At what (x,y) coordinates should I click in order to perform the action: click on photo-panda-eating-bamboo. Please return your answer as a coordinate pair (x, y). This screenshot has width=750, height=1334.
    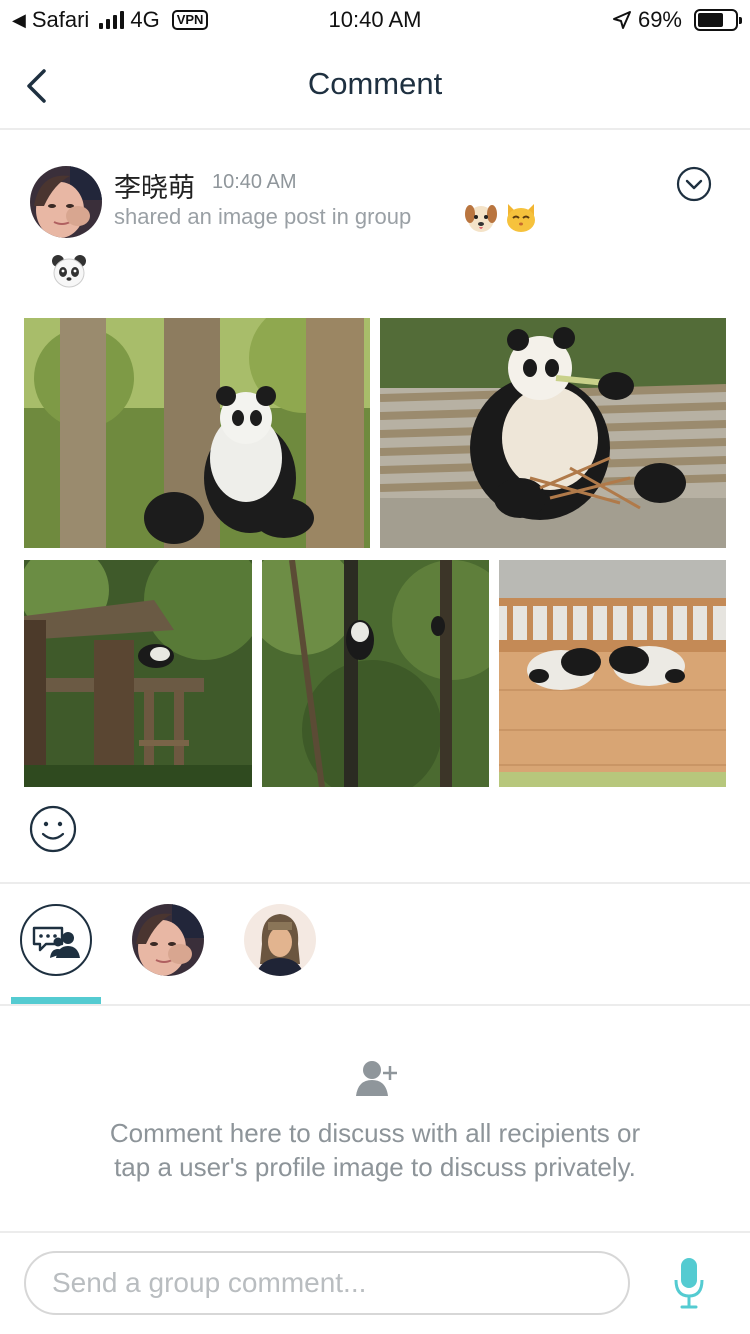
    Looking at the image, I should click on (553, 433).